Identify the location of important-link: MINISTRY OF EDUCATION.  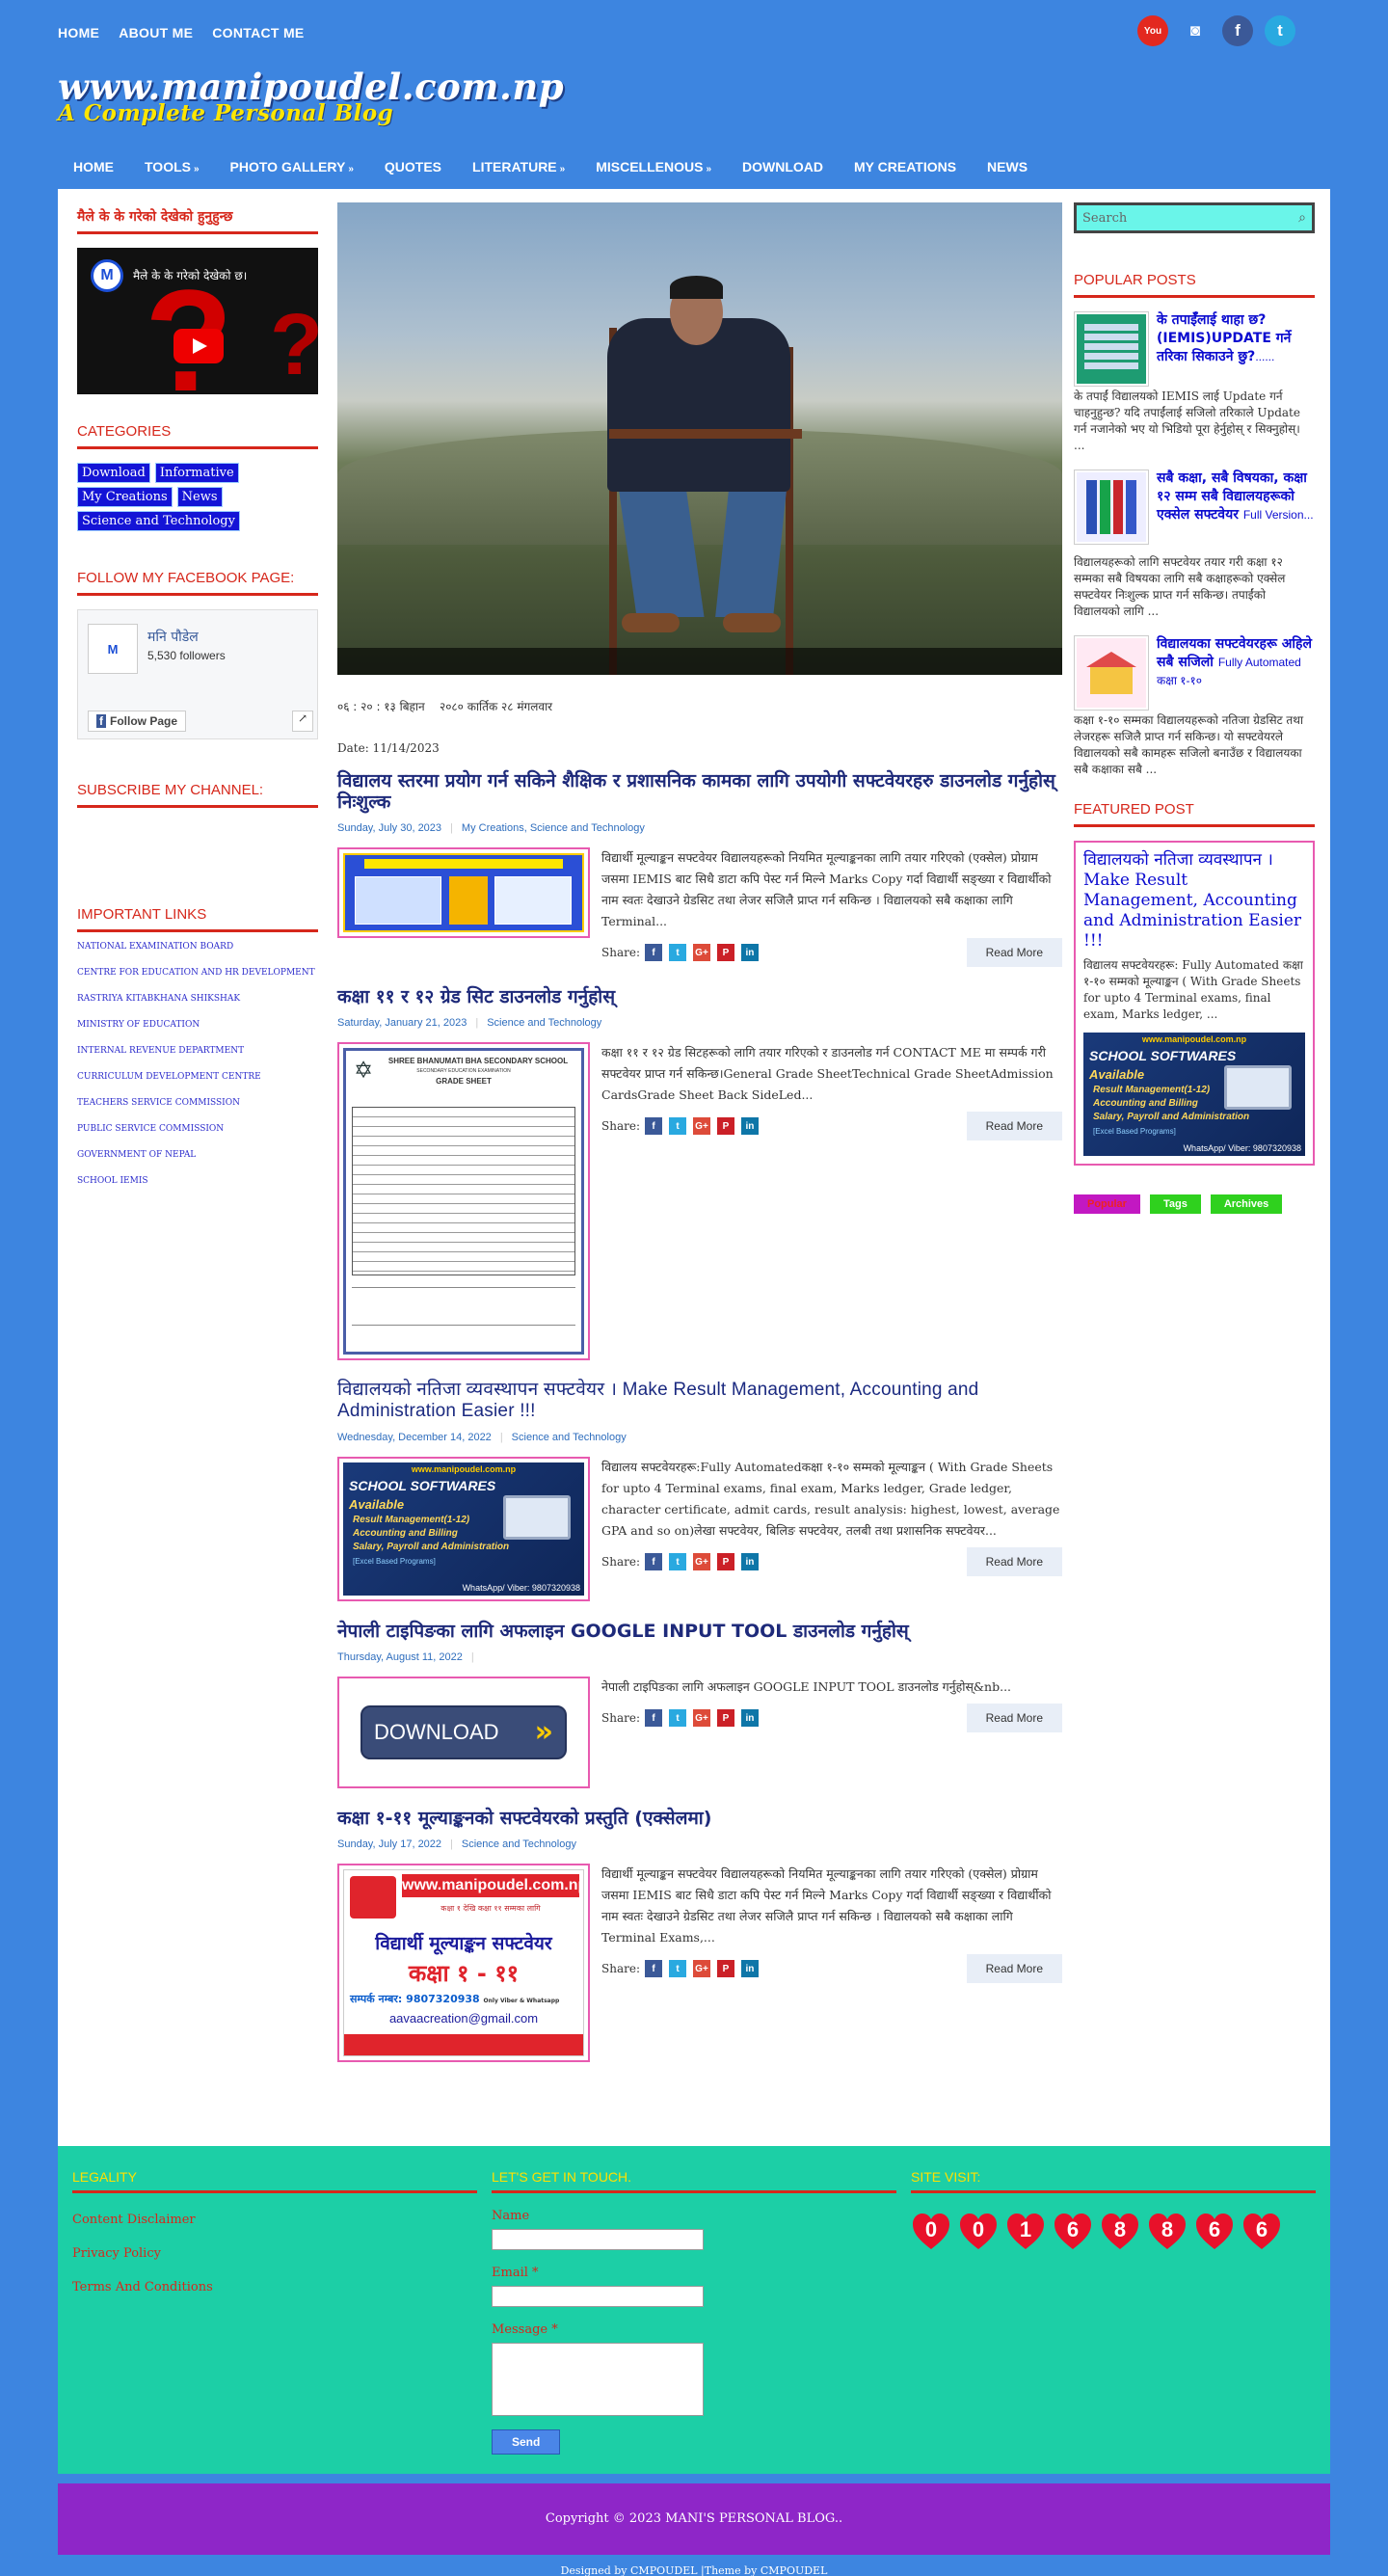
(197, 1025).